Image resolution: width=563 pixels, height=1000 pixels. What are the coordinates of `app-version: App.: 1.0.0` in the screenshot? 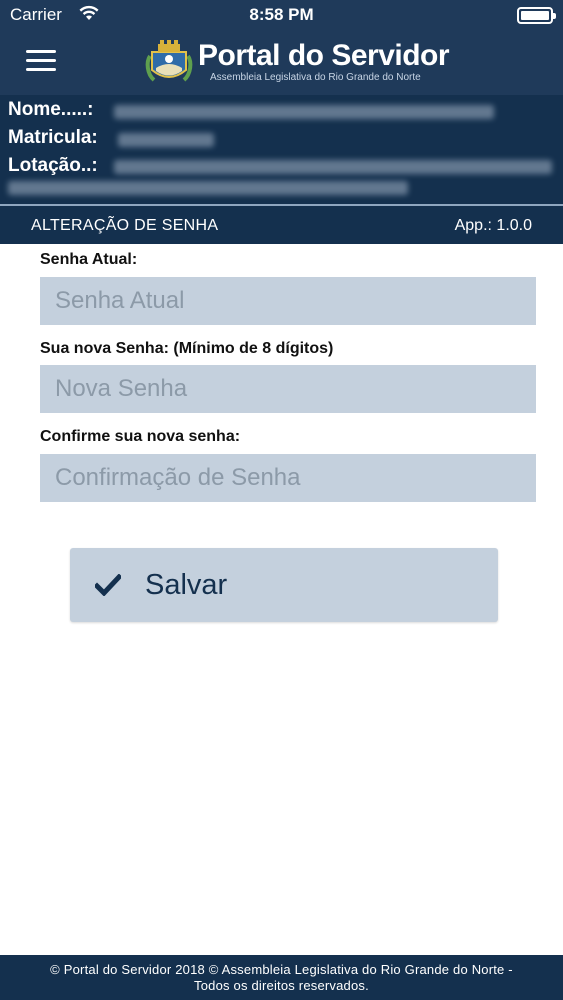 It's located at (493, 225).